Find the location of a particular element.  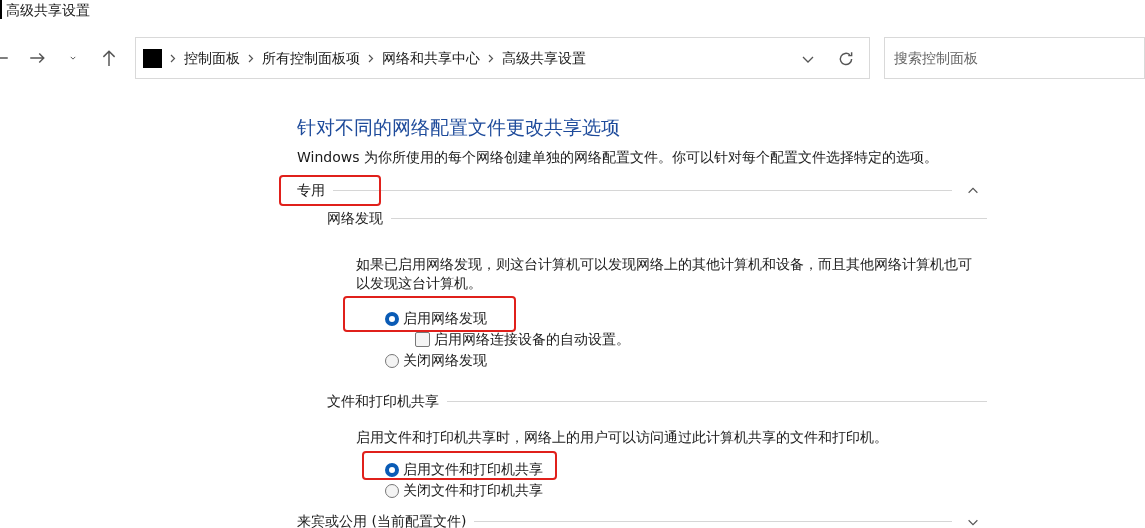

radio-option: 关闭网络发现 is located at coordinates (436, 360).